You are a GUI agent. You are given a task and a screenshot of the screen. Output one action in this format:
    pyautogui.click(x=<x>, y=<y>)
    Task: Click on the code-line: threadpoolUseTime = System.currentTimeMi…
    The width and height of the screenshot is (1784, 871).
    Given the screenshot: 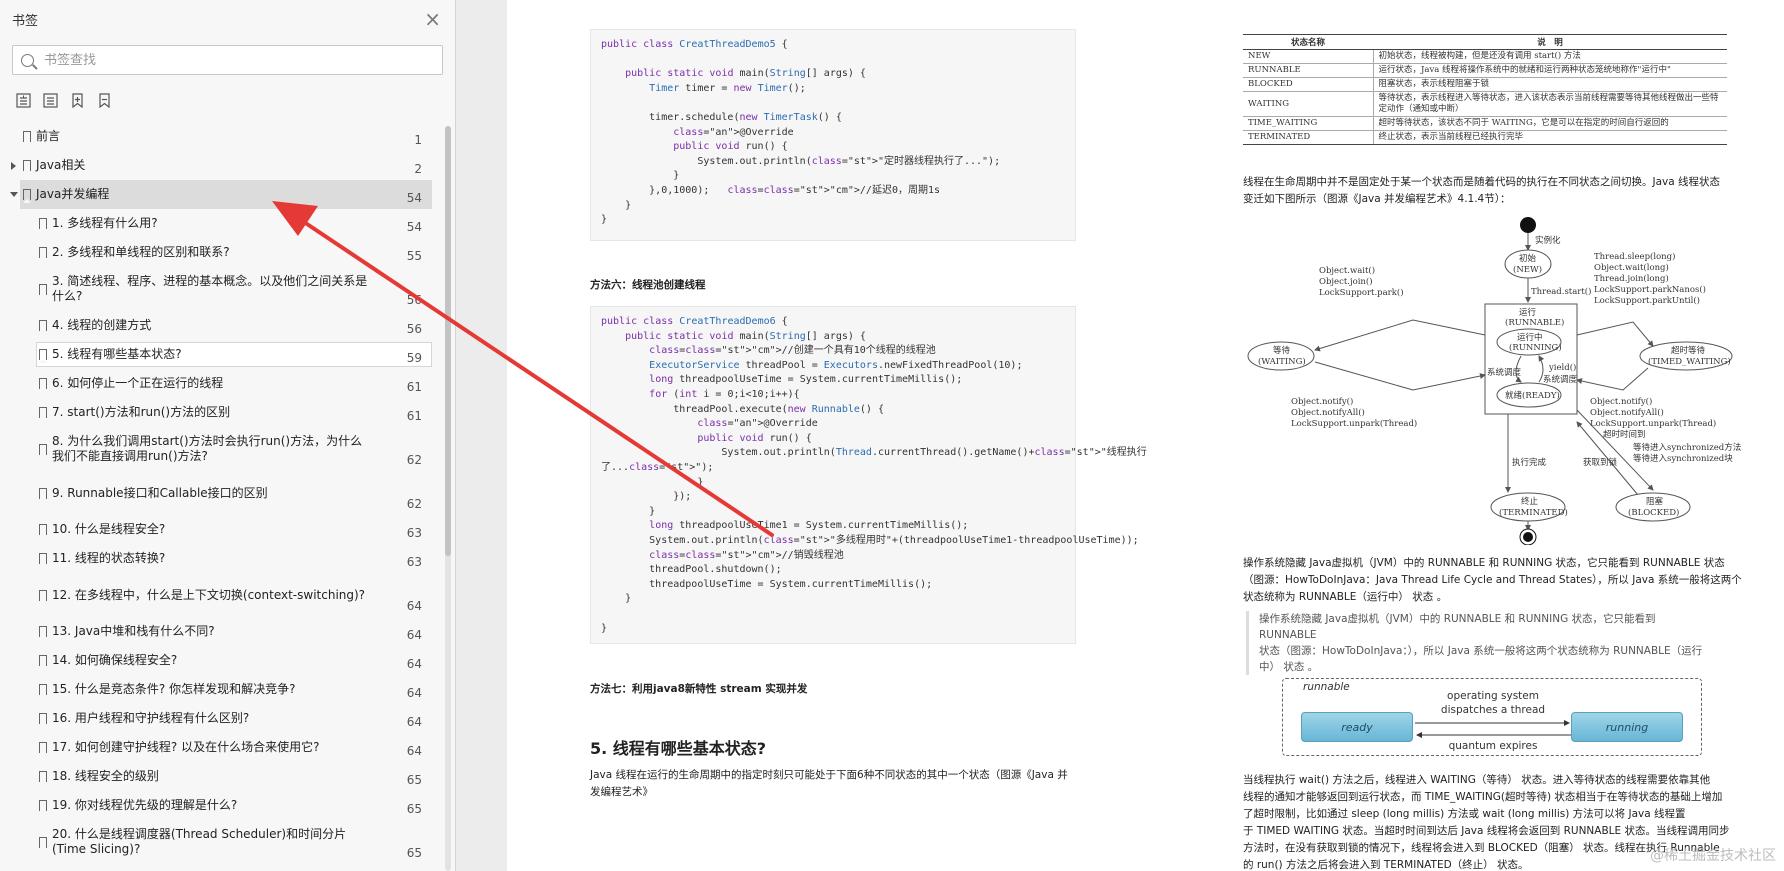 What is the action you would take?
    pyautogui.click(x=767, y=584)
    